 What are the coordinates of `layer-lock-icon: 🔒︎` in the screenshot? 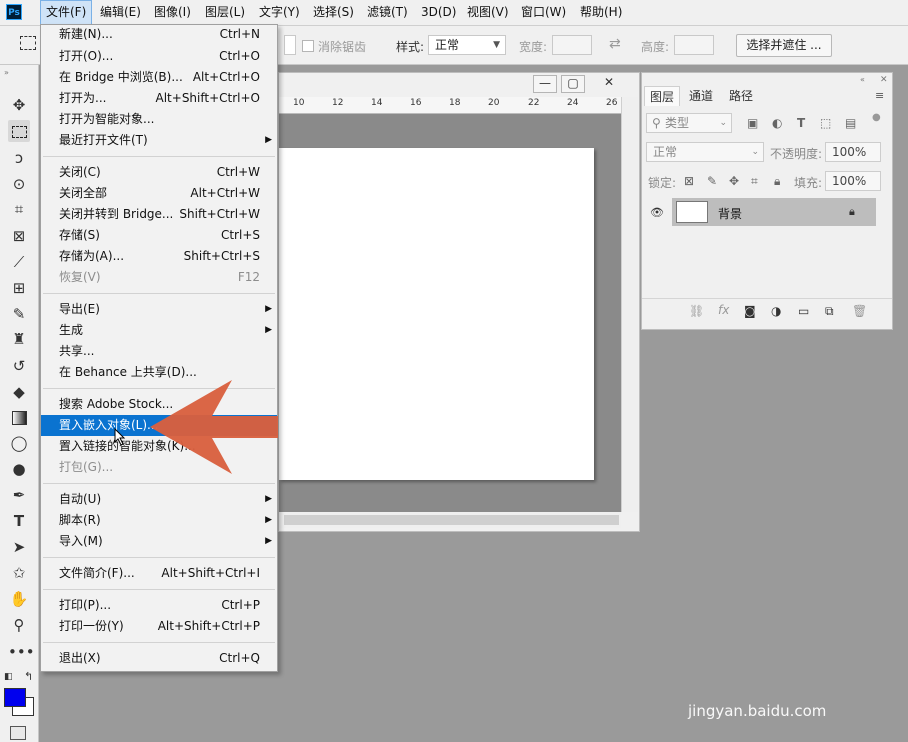 It's located at (852, 212).